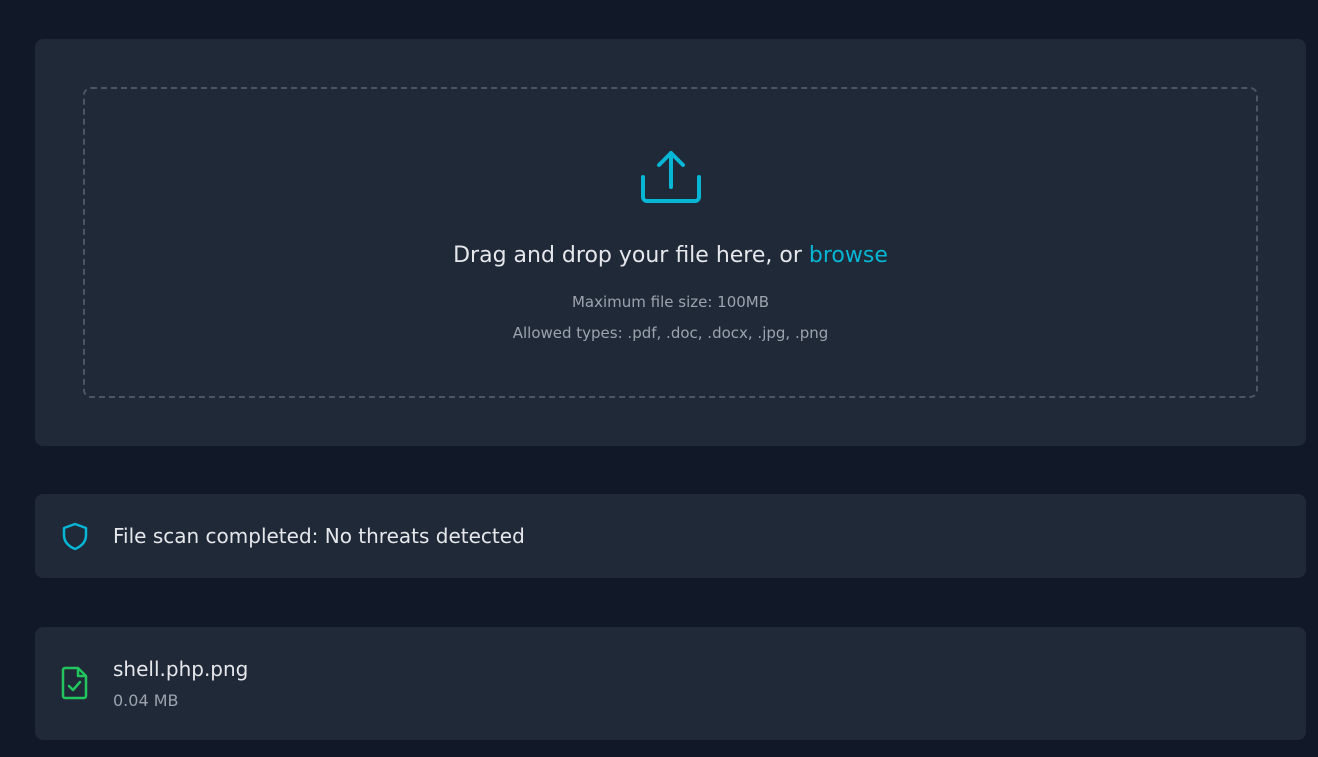 The height and width of the screenshot is (757, 1318). Describe the element at coordinates (75, 536) in the screenshot. I see `shield-icon` at that location.